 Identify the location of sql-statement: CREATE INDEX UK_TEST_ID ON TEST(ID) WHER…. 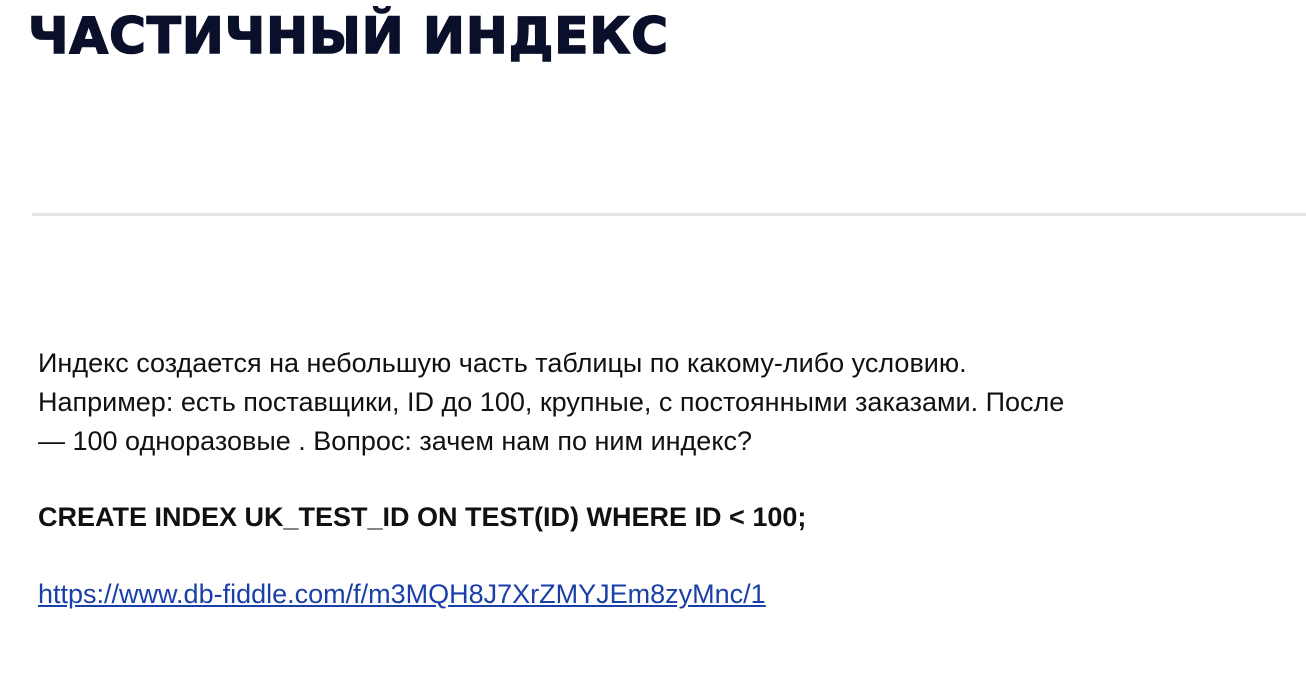
(422, 517).